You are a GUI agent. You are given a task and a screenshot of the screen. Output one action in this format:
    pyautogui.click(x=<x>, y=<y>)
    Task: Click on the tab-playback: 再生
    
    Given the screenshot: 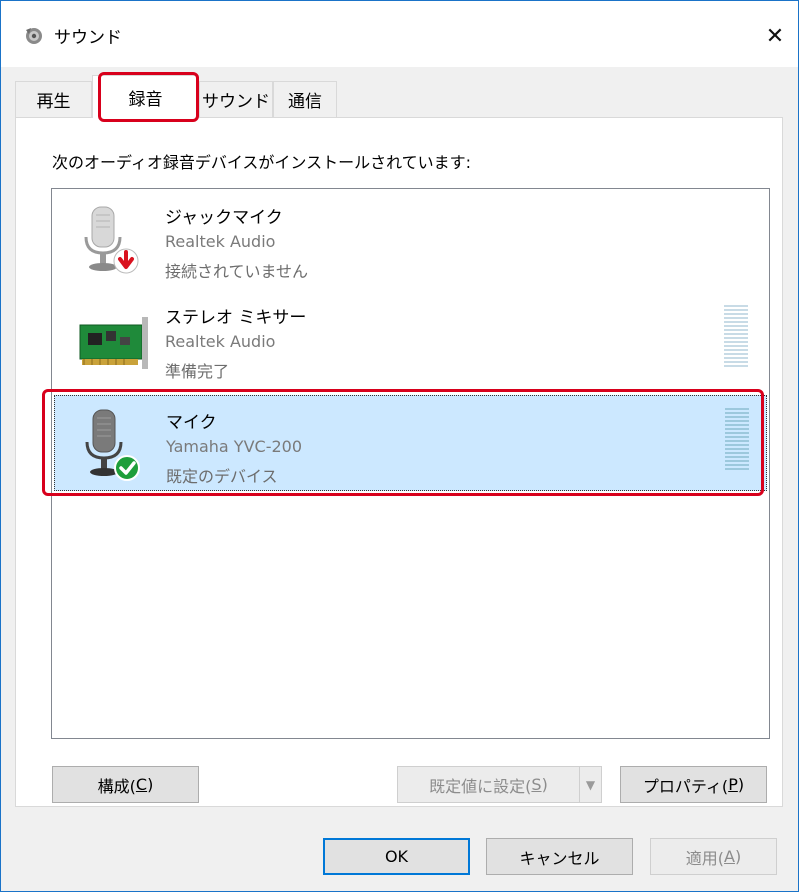 What is the action you would take?
    pyautogui.click(x=53, y=99)
    